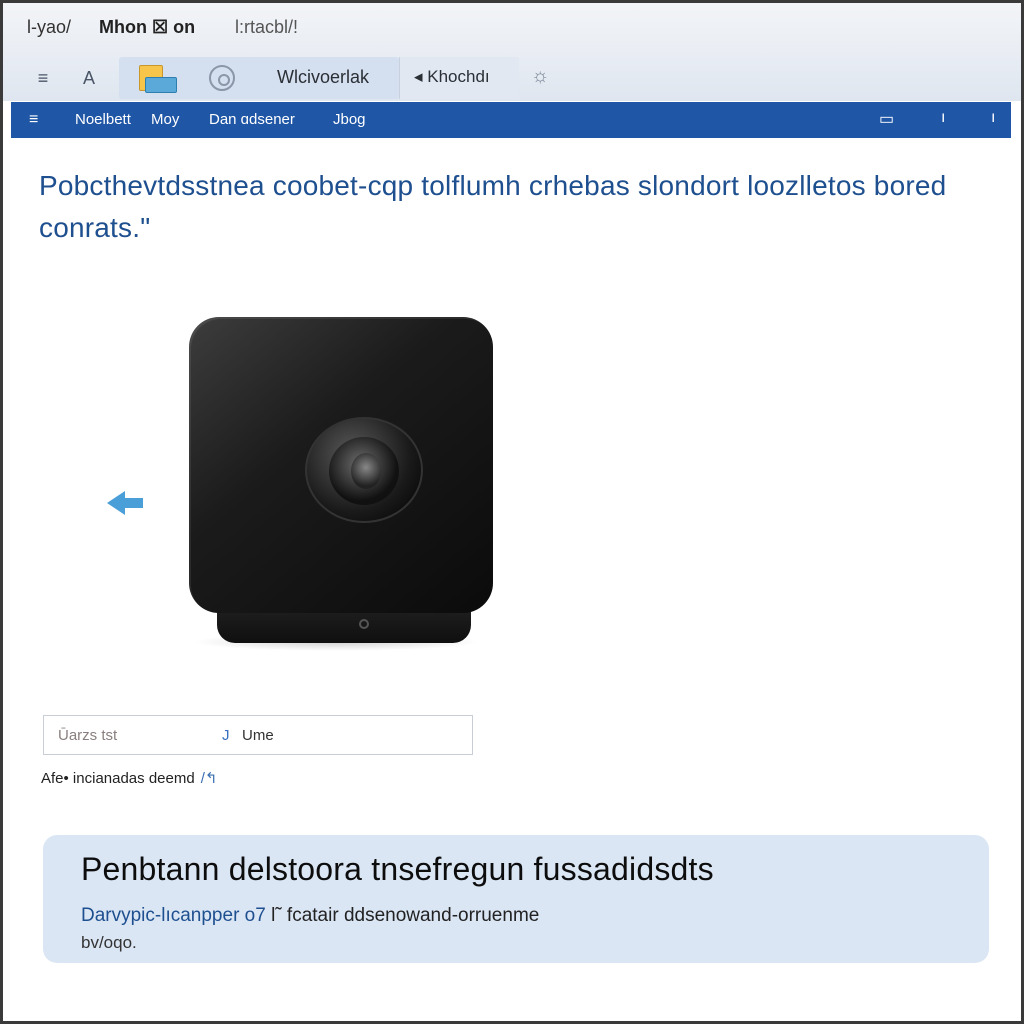  What do you see at coordinates (33, 120) in the screenshot?
I see `hamburger-icon: ≡` at bounding box center [33, 120].